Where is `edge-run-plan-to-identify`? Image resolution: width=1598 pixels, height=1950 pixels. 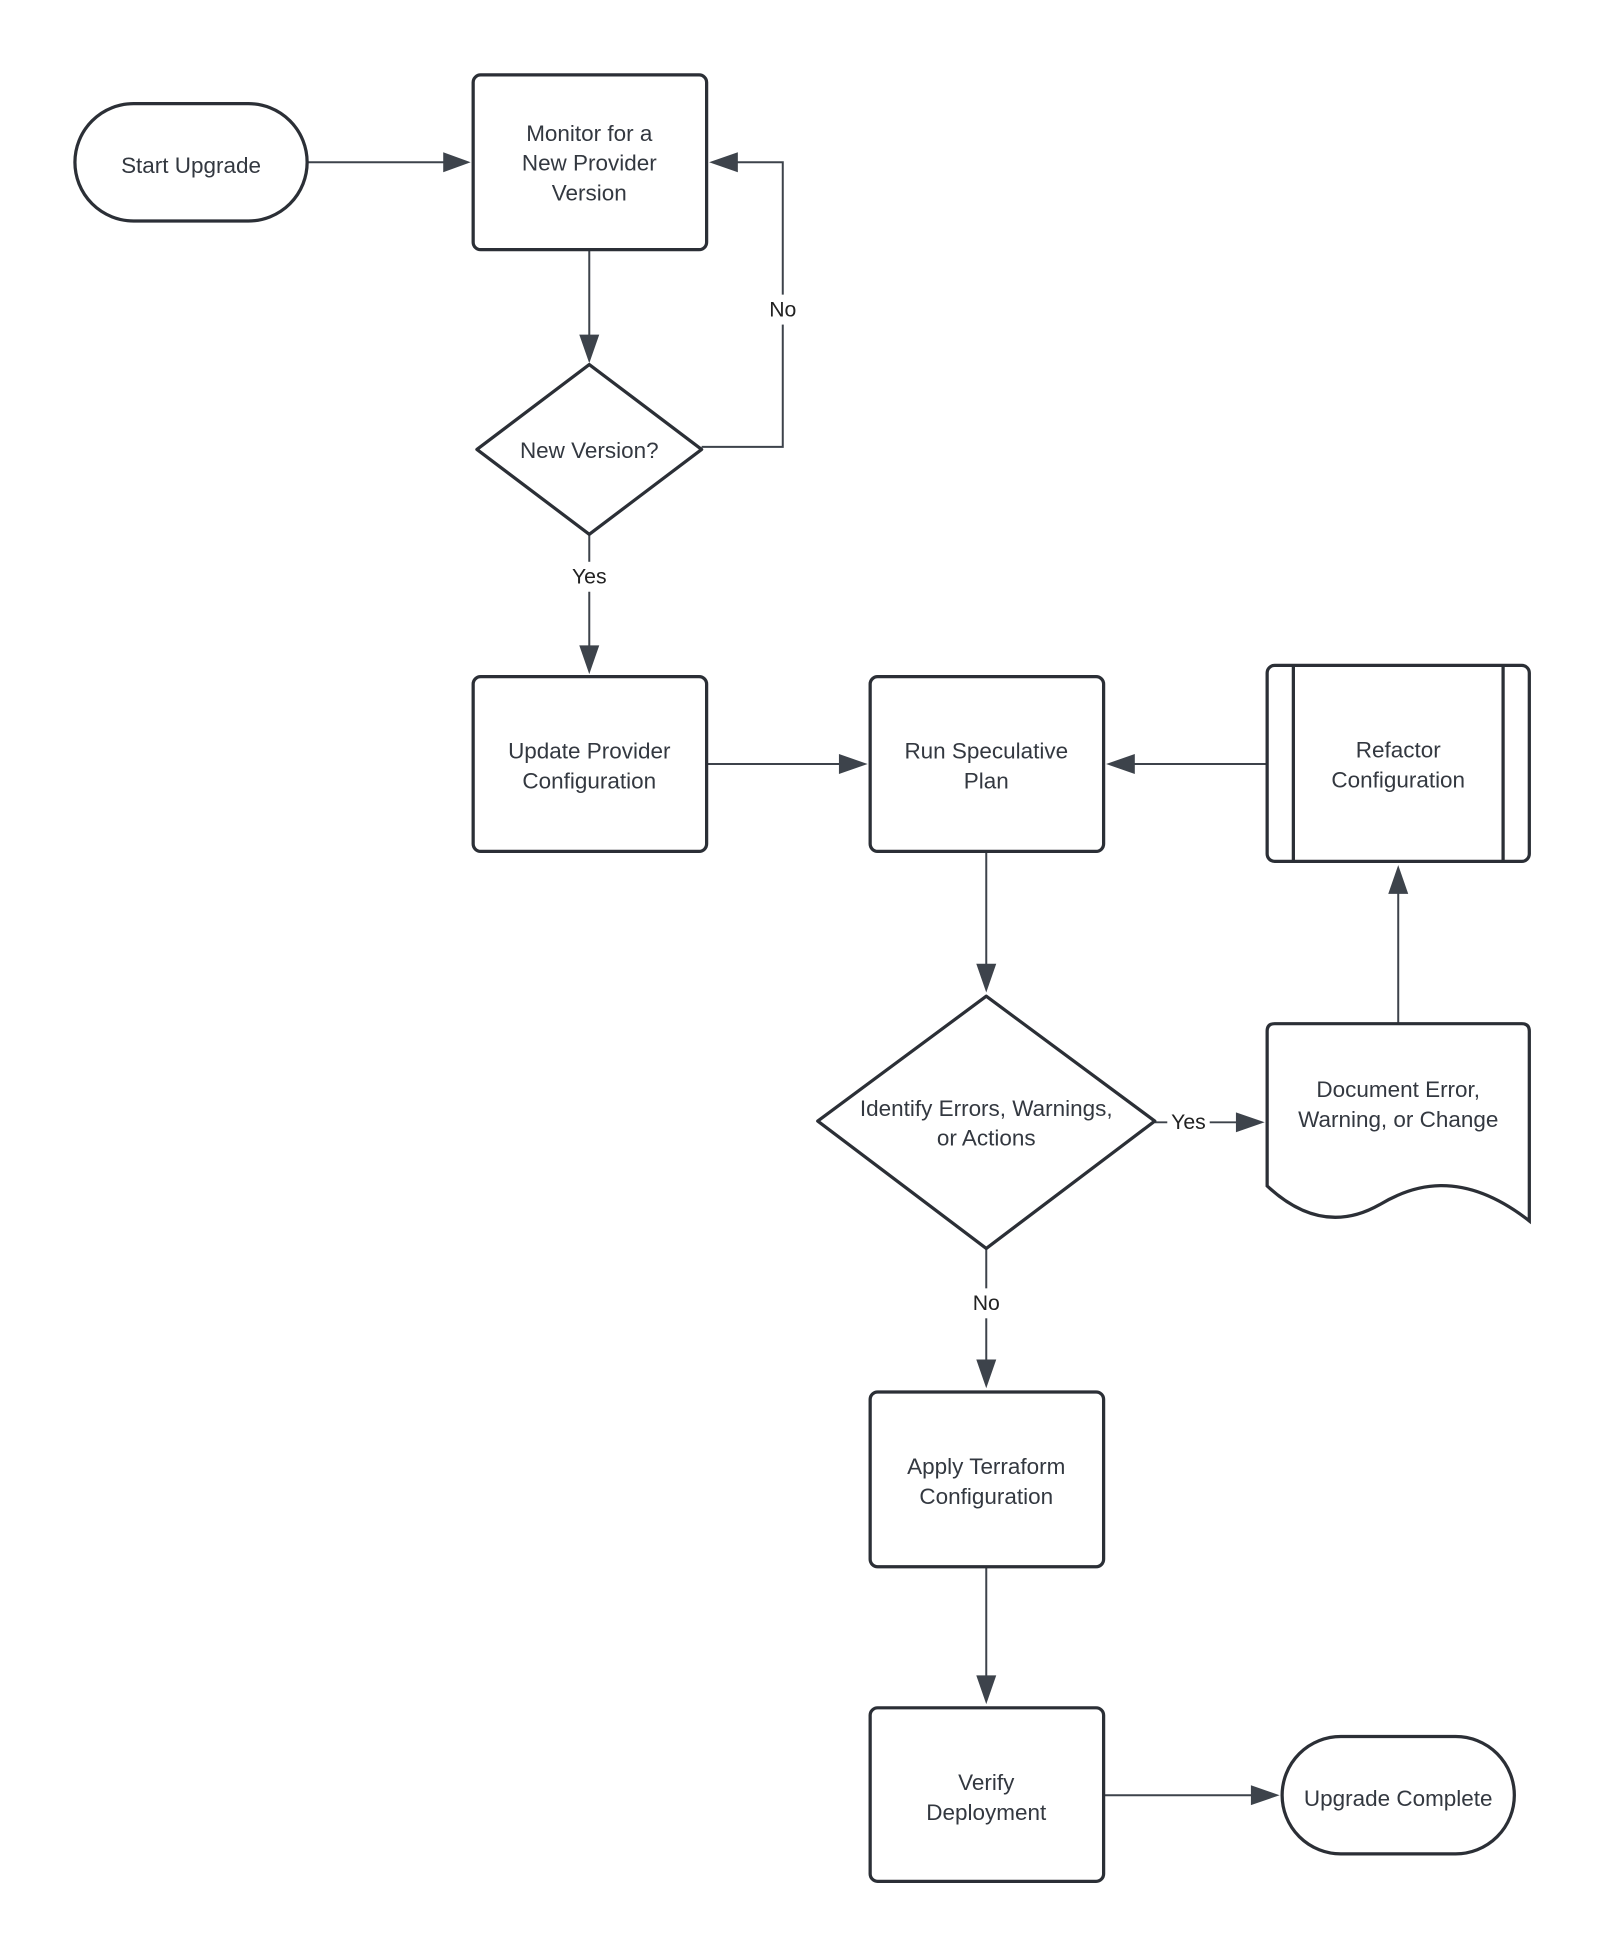 edge-run-plan-to-identify is located at coordinates (986, 922).